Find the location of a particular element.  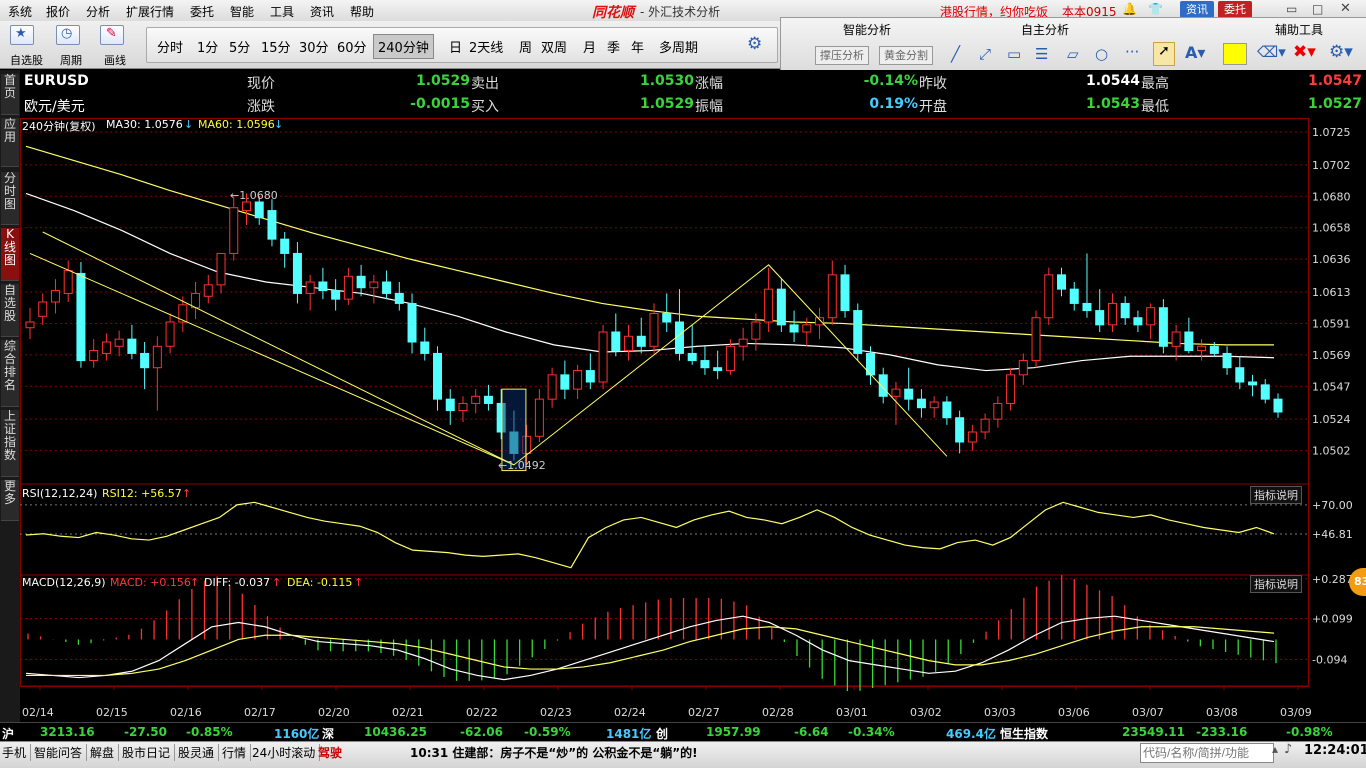

gear-icon: ⚙ is located at coordinates (754, 44).